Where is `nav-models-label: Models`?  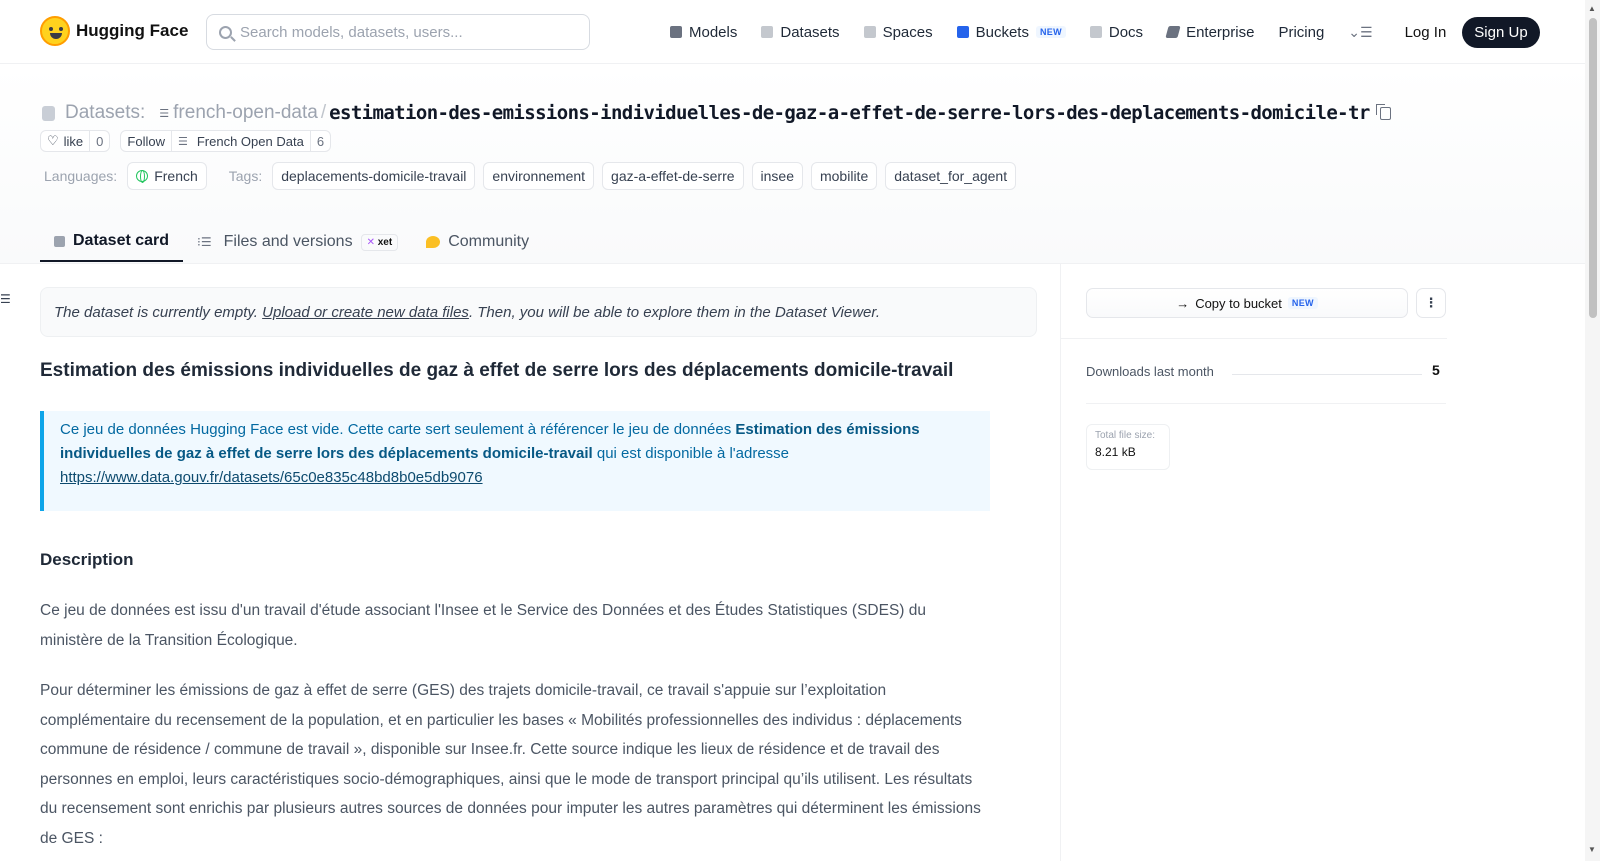
nav-models-label: Models is located at coordinates (713, 32).